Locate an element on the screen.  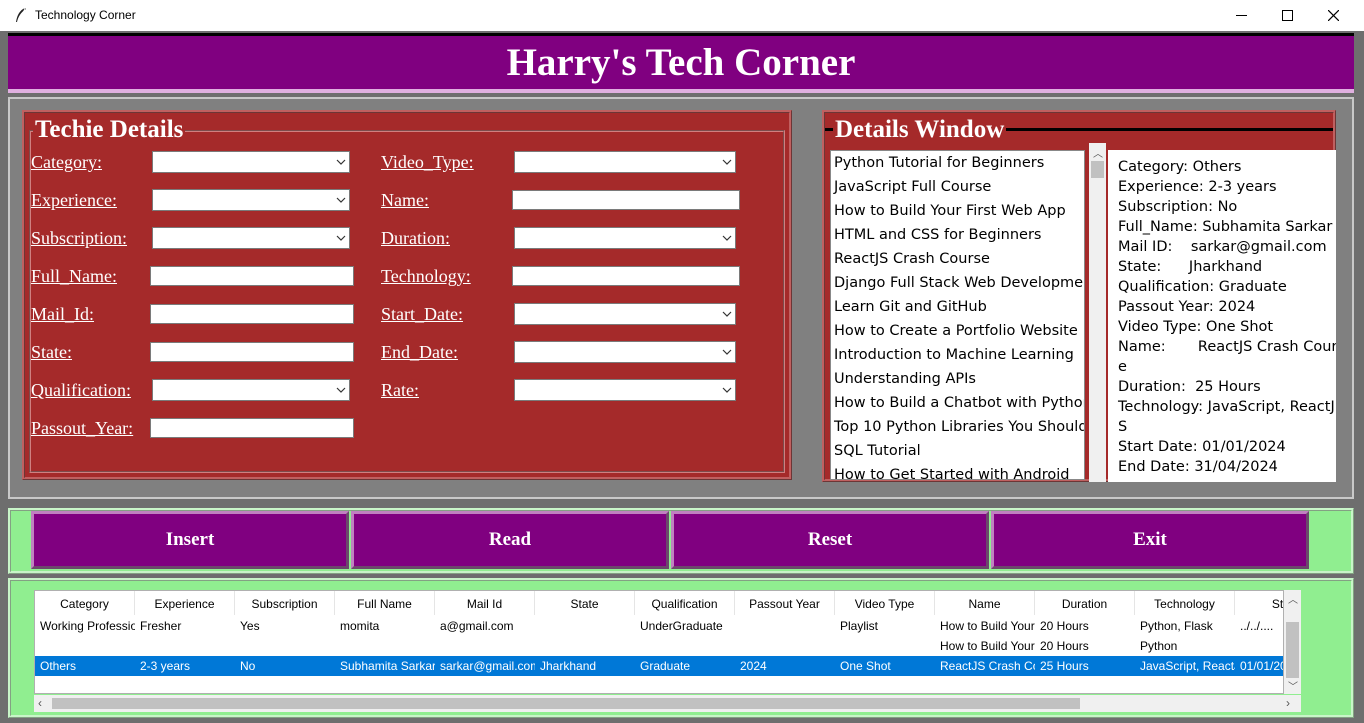
table-cell: How to Build Your is located at coordinates (987, 626).